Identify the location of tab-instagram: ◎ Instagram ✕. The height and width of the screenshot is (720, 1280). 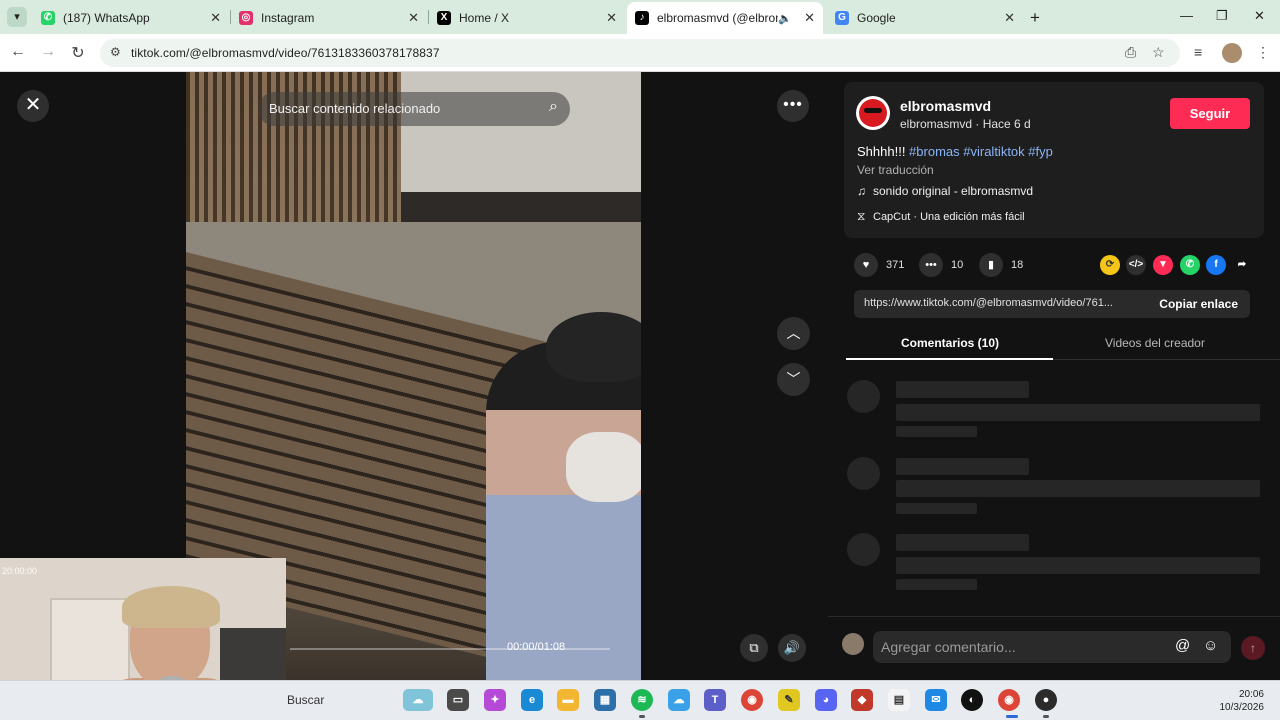
(329, 18).